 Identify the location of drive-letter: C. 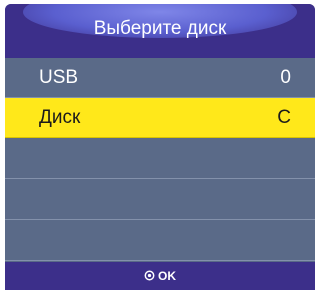
(284, 117).